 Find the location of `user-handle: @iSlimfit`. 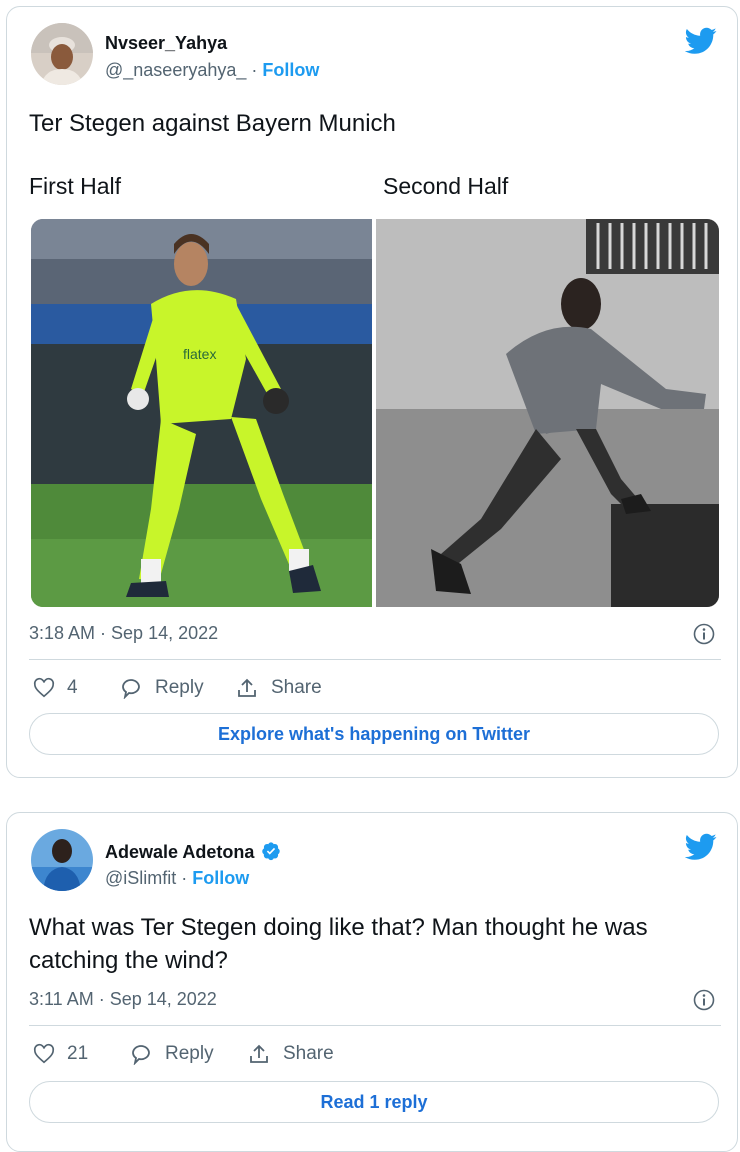

user-handle: @iSlimfit is located at coordinates (140, 878).